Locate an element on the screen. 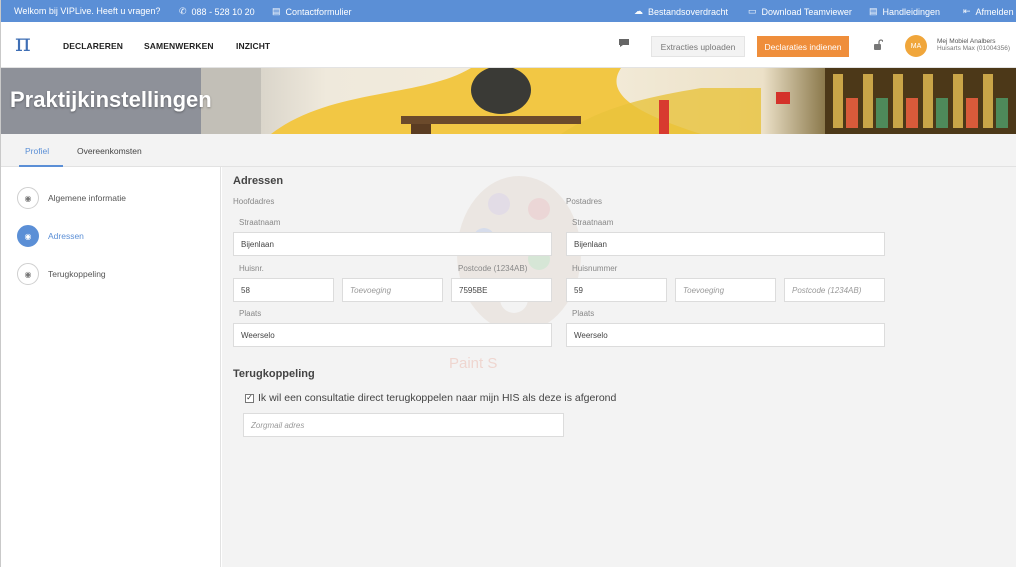 The height and width of the screenshot is (567, 1016). sidebar-item-label: Terugkoppeling is located at coordinates (77, 274).